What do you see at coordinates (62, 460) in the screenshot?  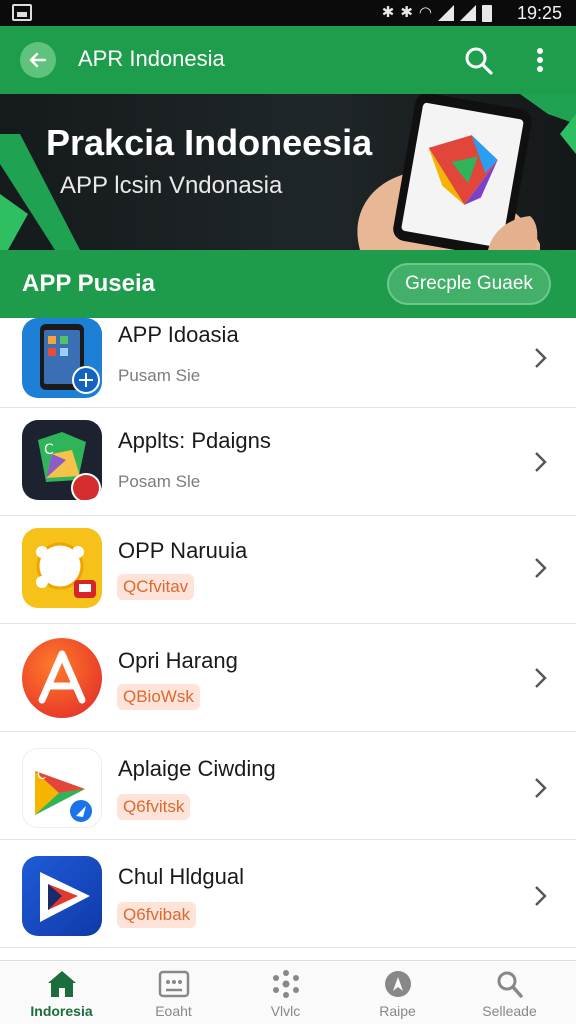 I see `app-icon-maps: C` at bounding box center [62, 460].